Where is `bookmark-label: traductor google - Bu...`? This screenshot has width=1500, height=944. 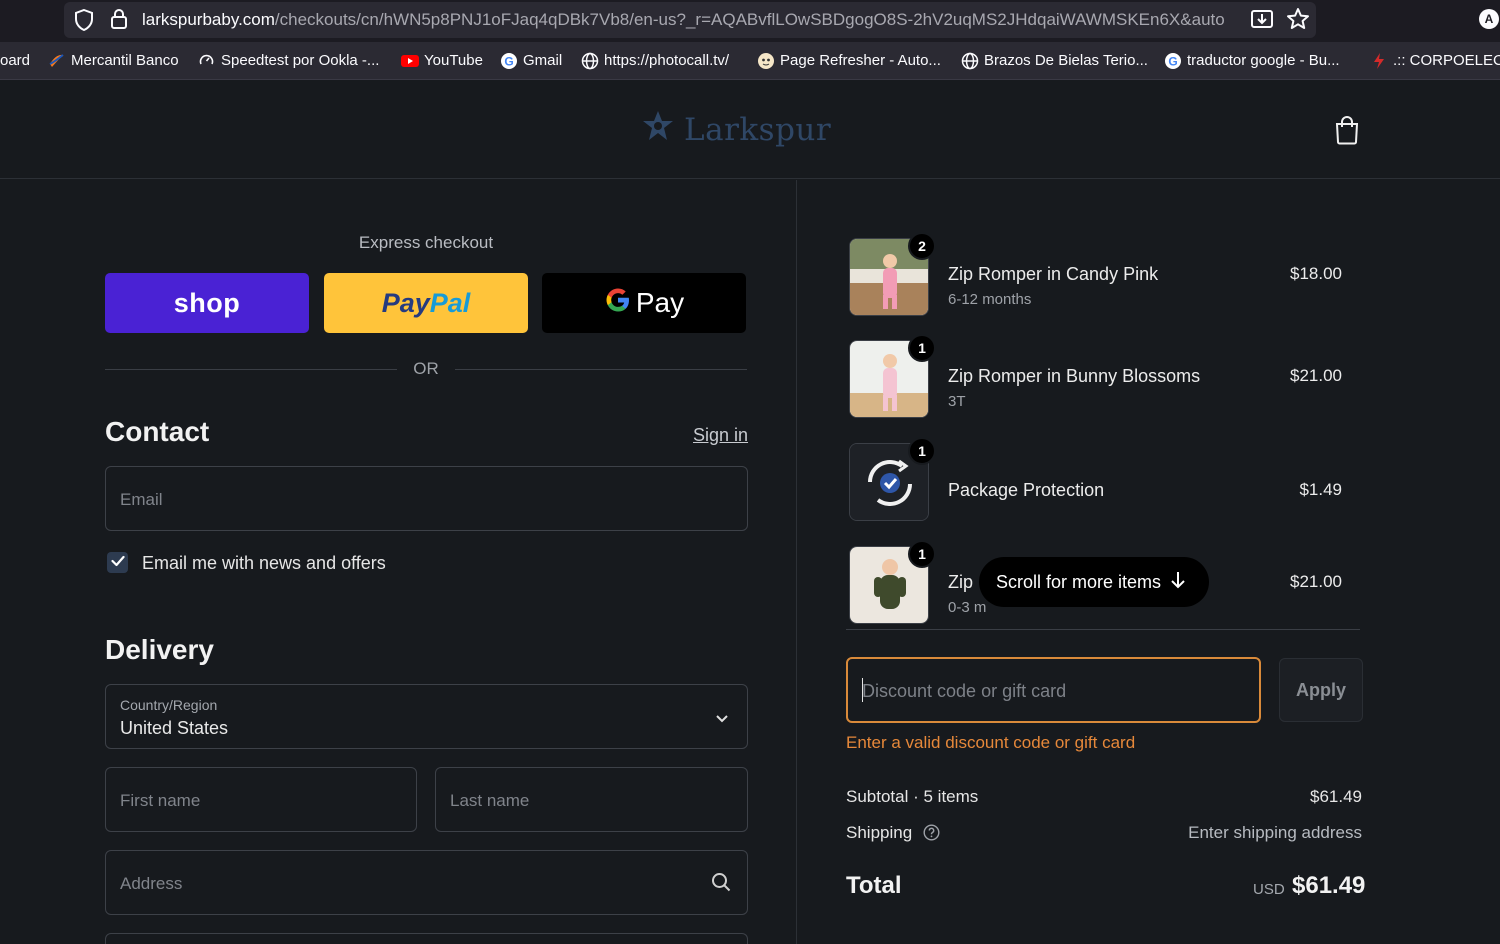 bookmark-label: traductor google - Bu... is located at coordinates (1263, 60).